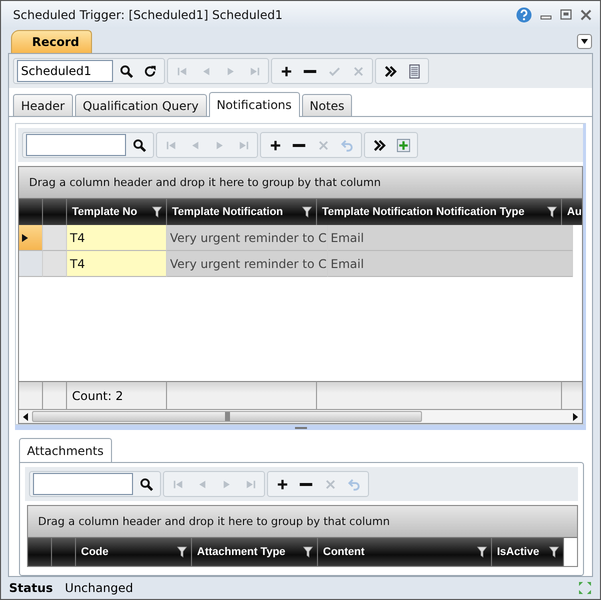 This screenshot has width=601, height=600. What do you see at coordinates (242, 212) in the screenshot?
I see `column-header: Template Notification` at bounding box center [242, 212].